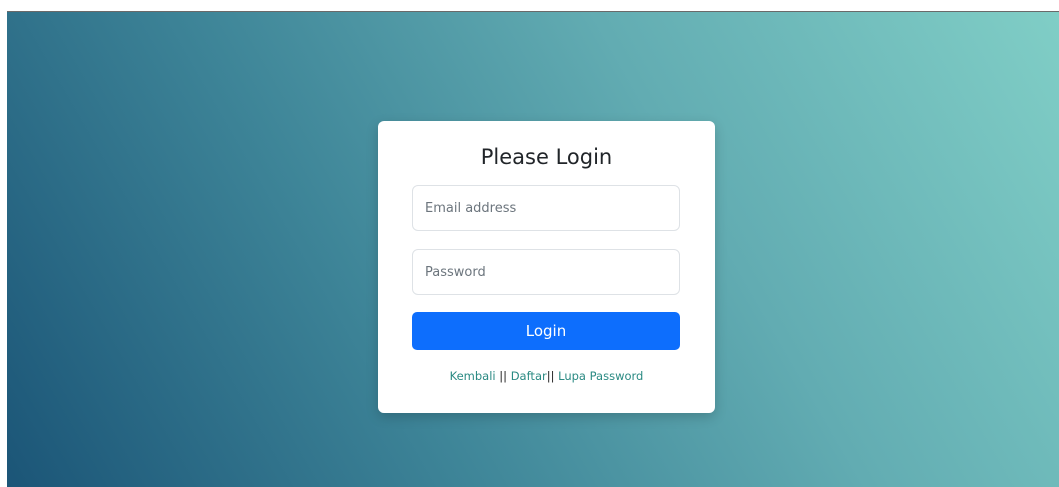 The width and height of the screenshot is (1059, 487). Describe the element at coordinates (546, 208) in the screenshot. I see `email-input` at that location.